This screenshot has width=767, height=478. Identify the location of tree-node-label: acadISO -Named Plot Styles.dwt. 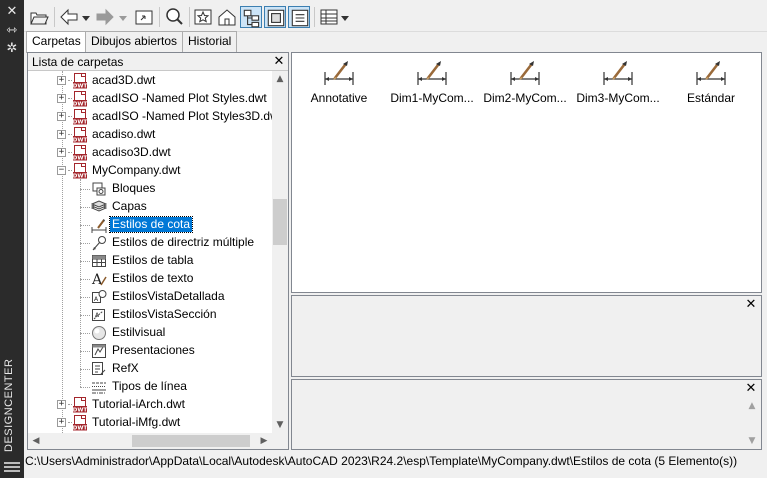
(179, 98).